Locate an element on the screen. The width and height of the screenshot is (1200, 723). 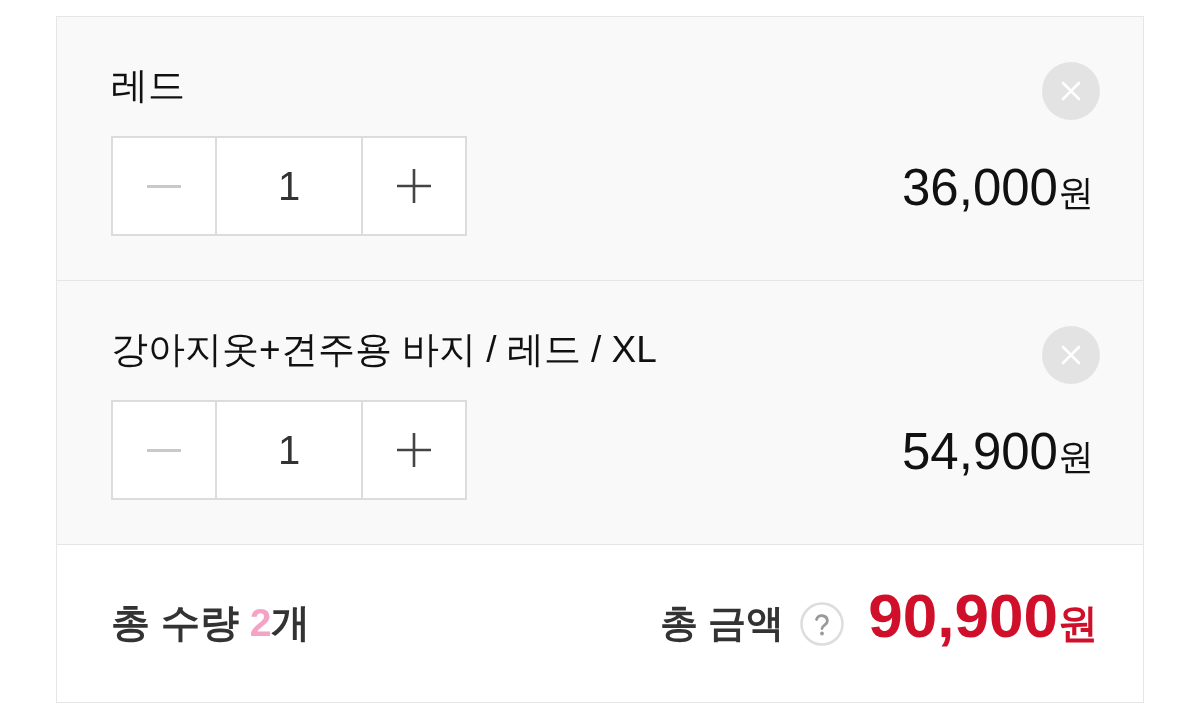
option-price: 54,900원 is located at coordinates (998, 453).